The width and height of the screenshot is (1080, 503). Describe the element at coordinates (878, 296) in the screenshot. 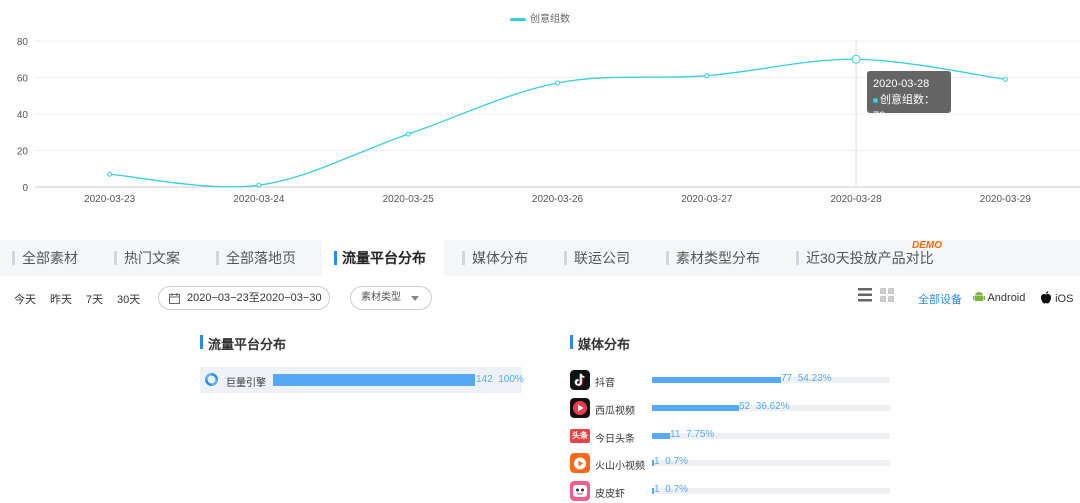

I see `view-toggle` at that location.